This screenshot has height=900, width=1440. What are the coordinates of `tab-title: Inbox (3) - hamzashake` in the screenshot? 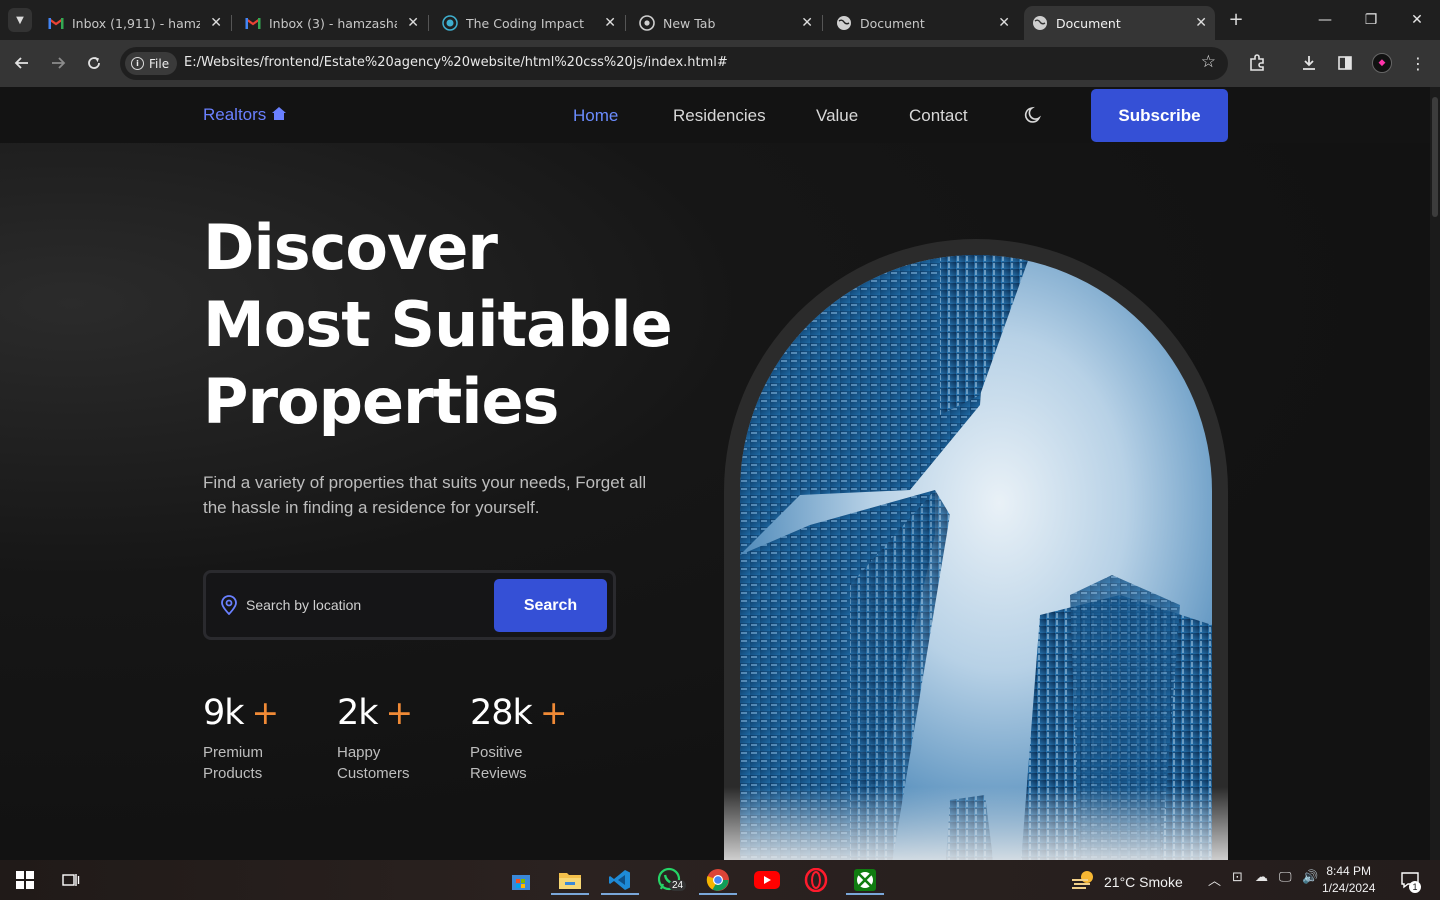 It's located at (333, 23).